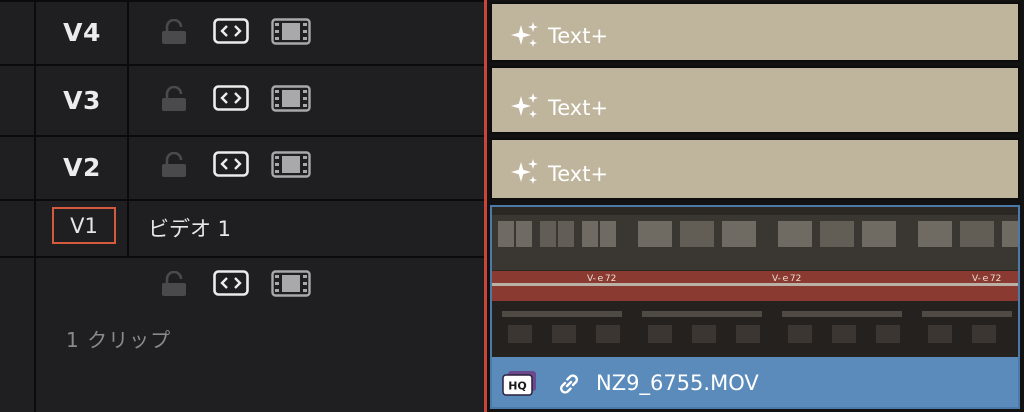 The width and height of the screenshot is (1024, 412). Describe the element at coordinates (84, 225) in the screenshot. I see `track-label-v1: V1` at that location.